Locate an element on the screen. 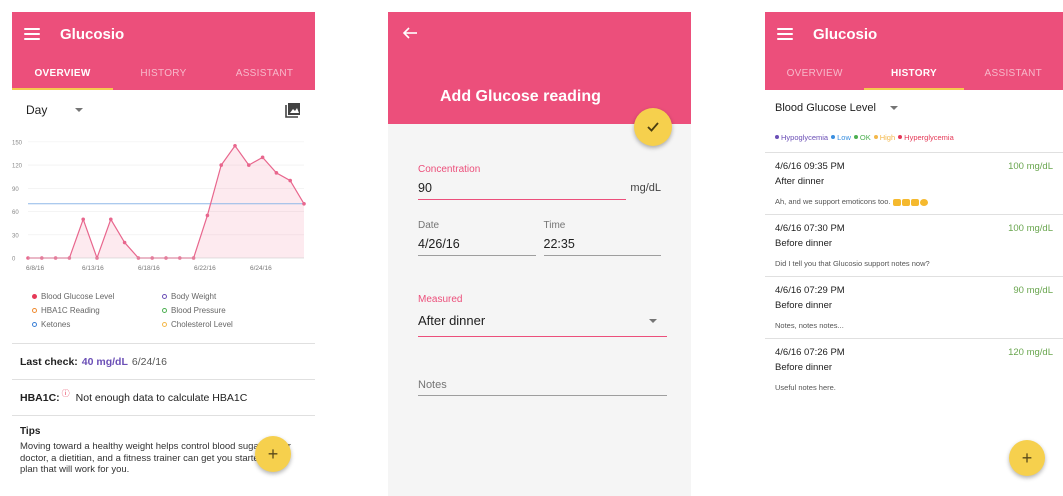  measured-dropdown: After dinner is located at coordinates (542, 321).